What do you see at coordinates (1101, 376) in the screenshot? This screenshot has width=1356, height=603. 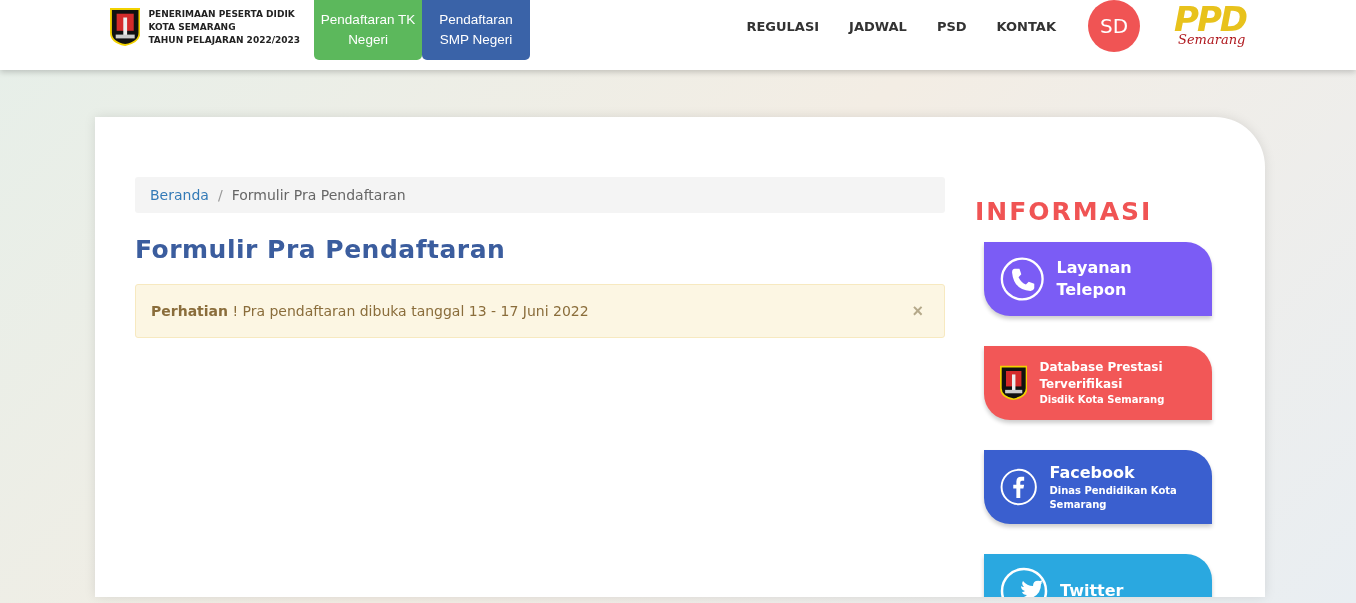 I see `card-title: Database Prestasi Terverifikasi` at bounding box center [1101, 376].